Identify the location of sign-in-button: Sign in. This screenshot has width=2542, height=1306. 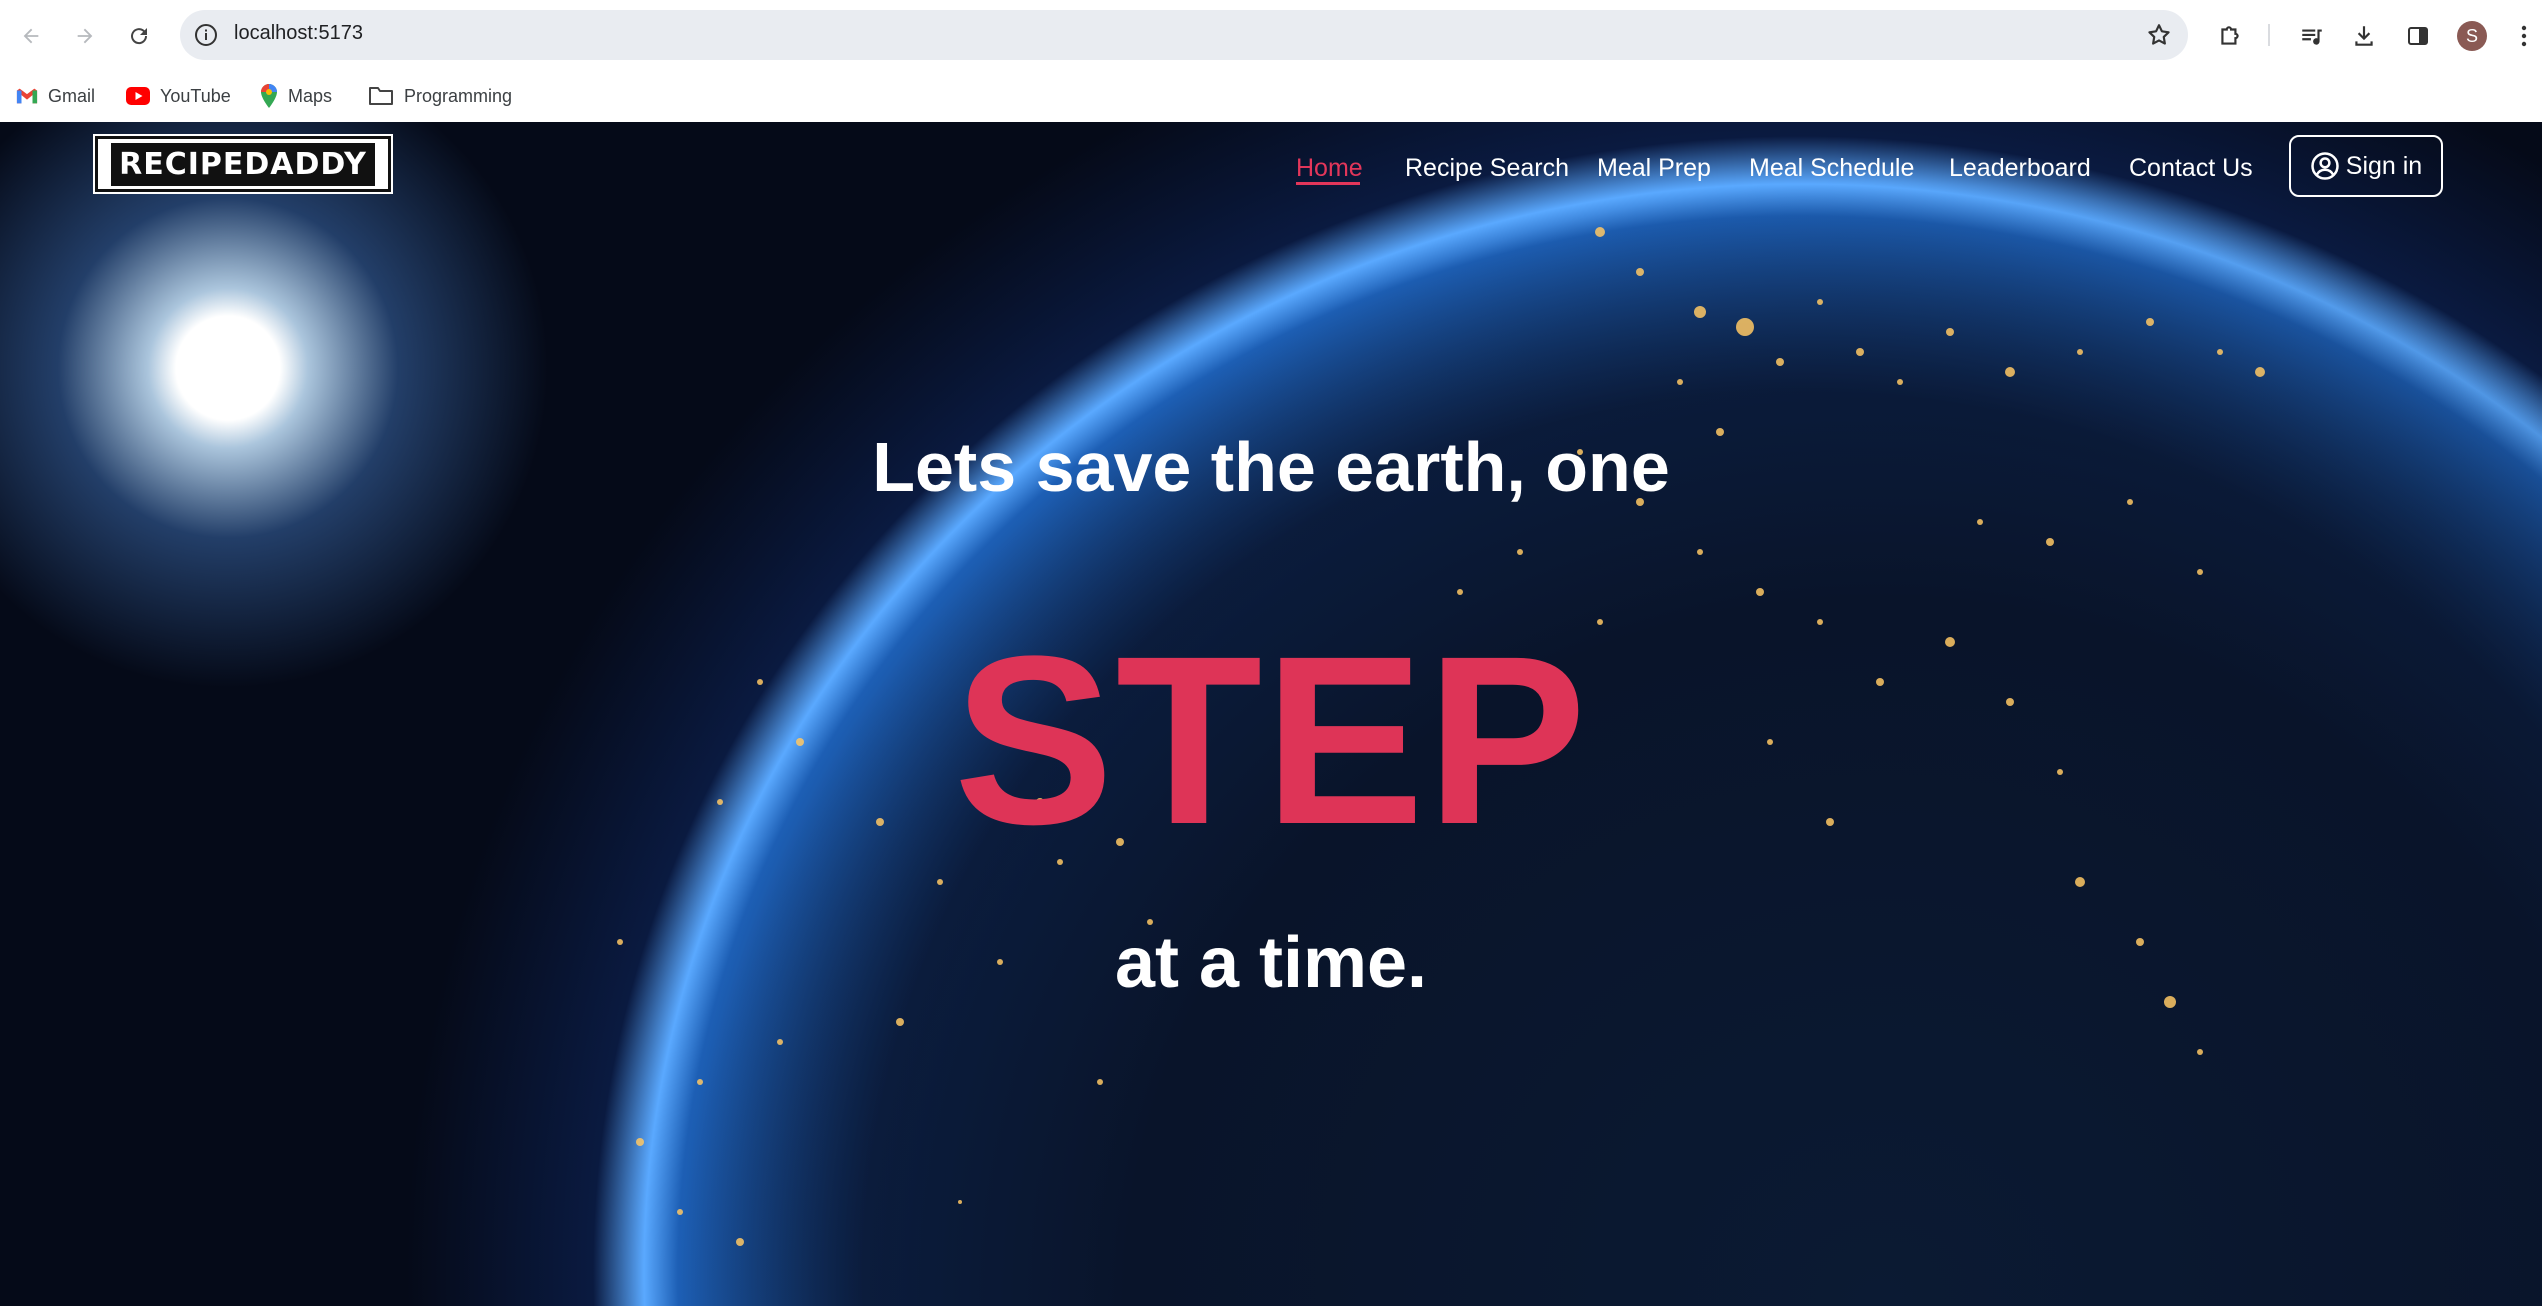
(2366, 166).